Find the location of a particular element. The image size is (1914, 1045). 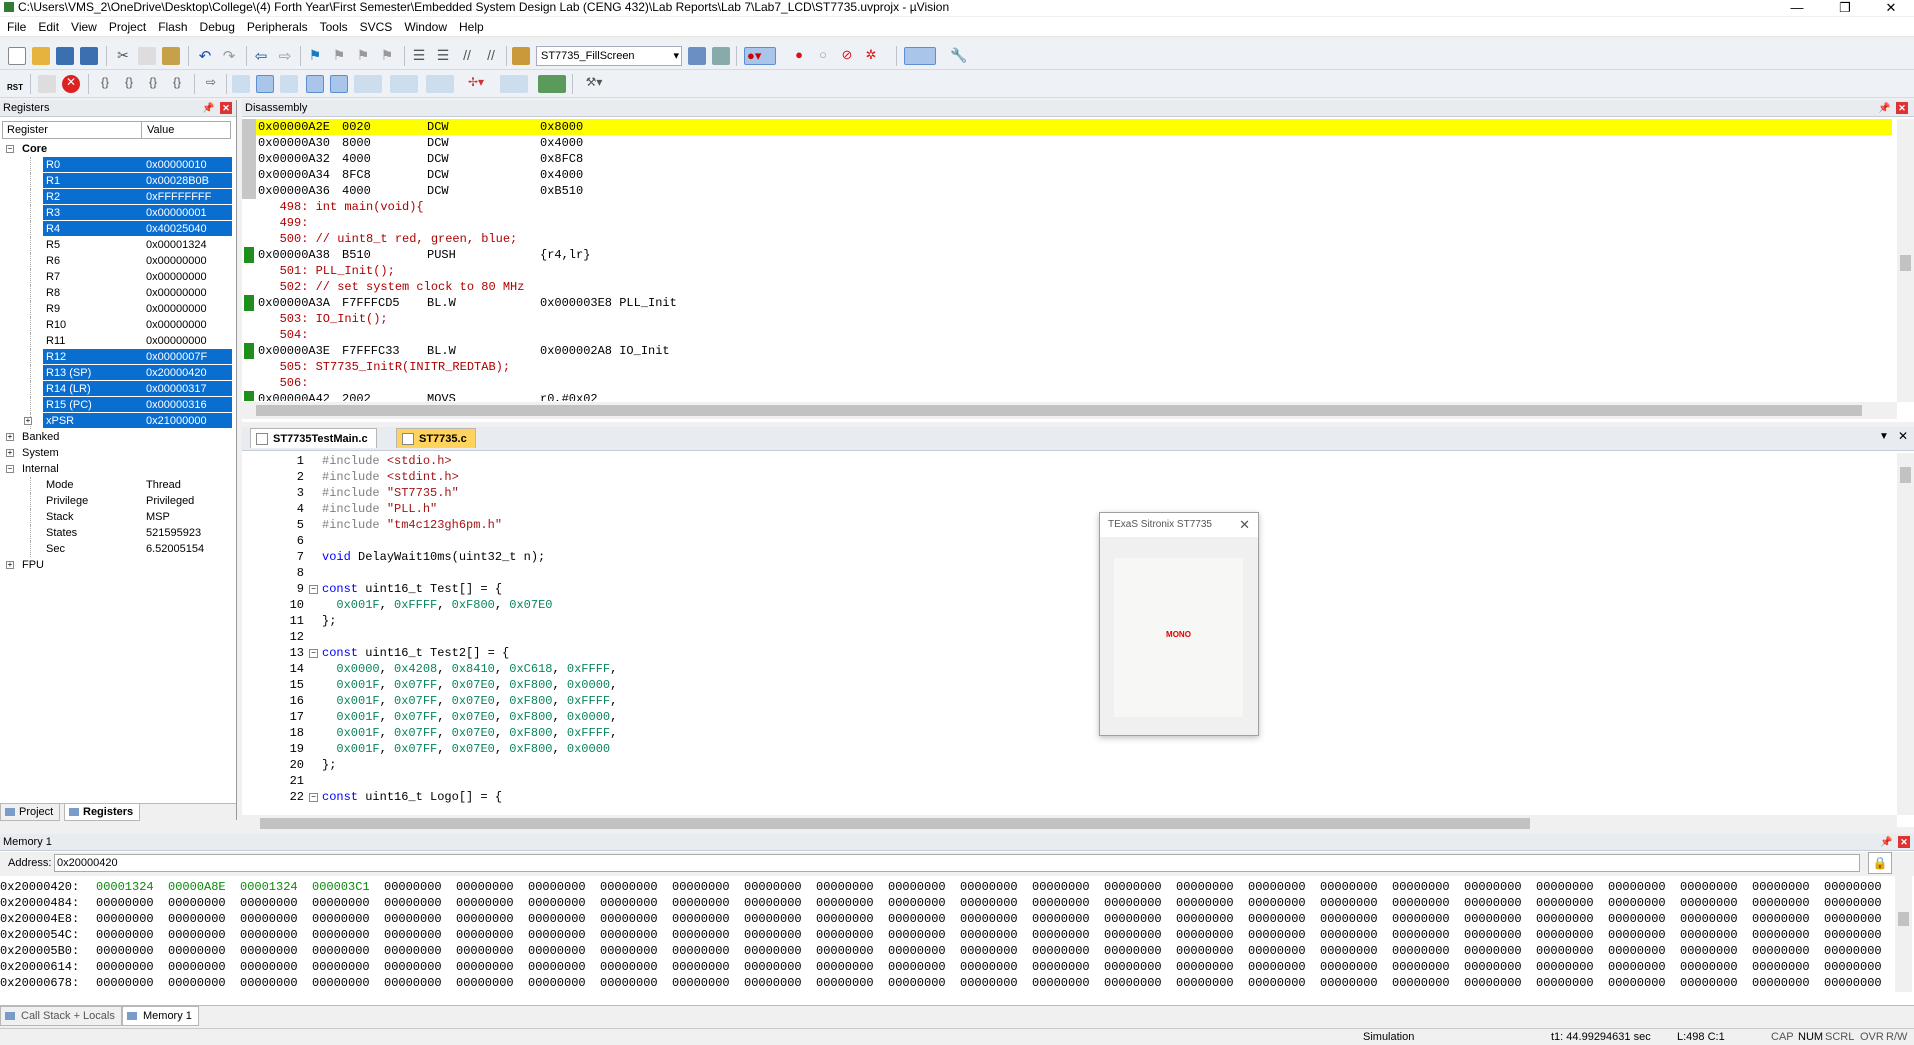

memory-vscroll is located at coordinates (1903, 934).